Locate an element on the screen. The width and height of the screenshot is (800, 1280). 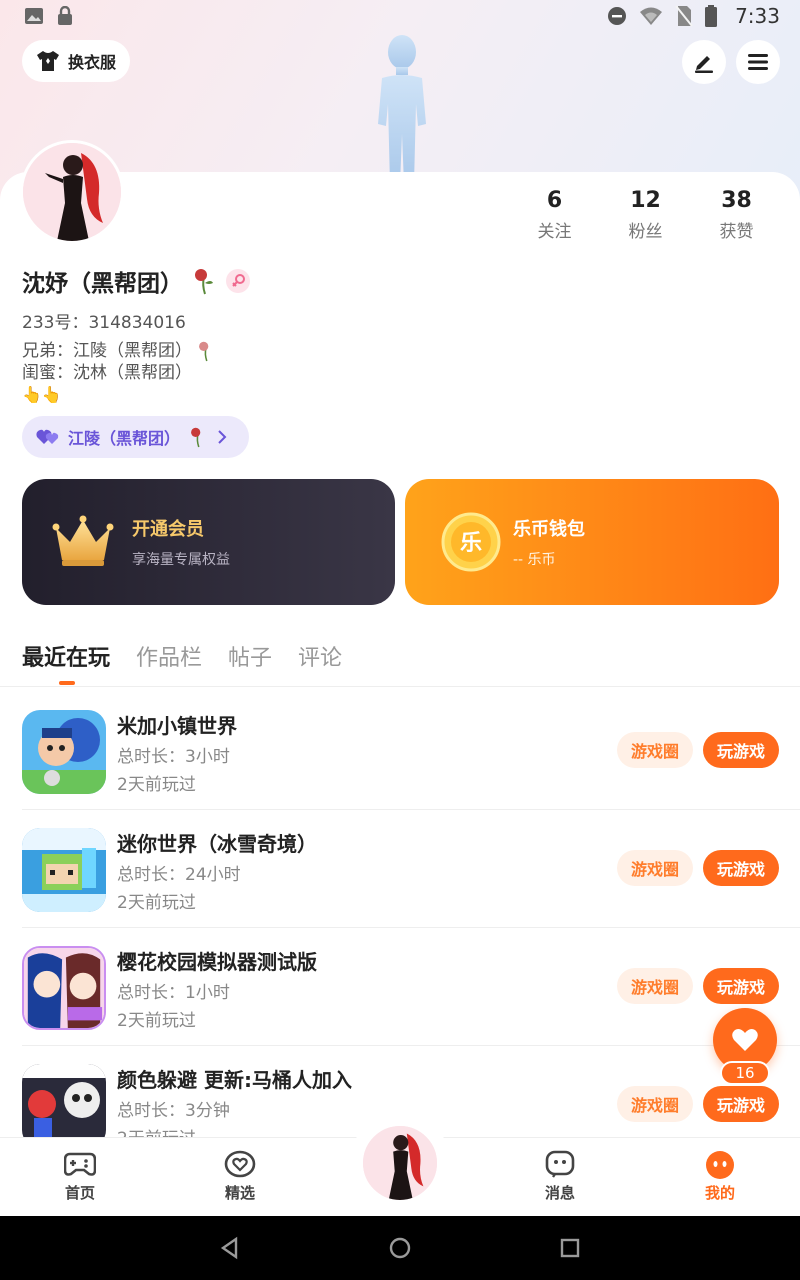
clock: 7:33 is located at coordinates (757, 16).